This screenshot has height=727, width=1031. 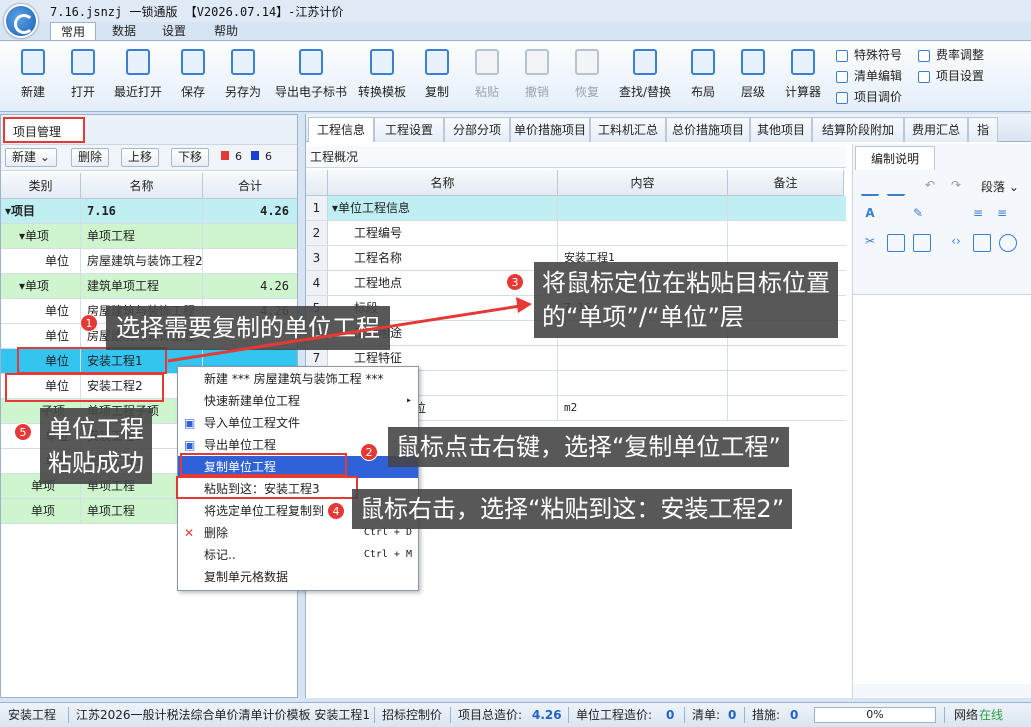 I want to click on progress-bar: 0%, so click(x=875, y=715).